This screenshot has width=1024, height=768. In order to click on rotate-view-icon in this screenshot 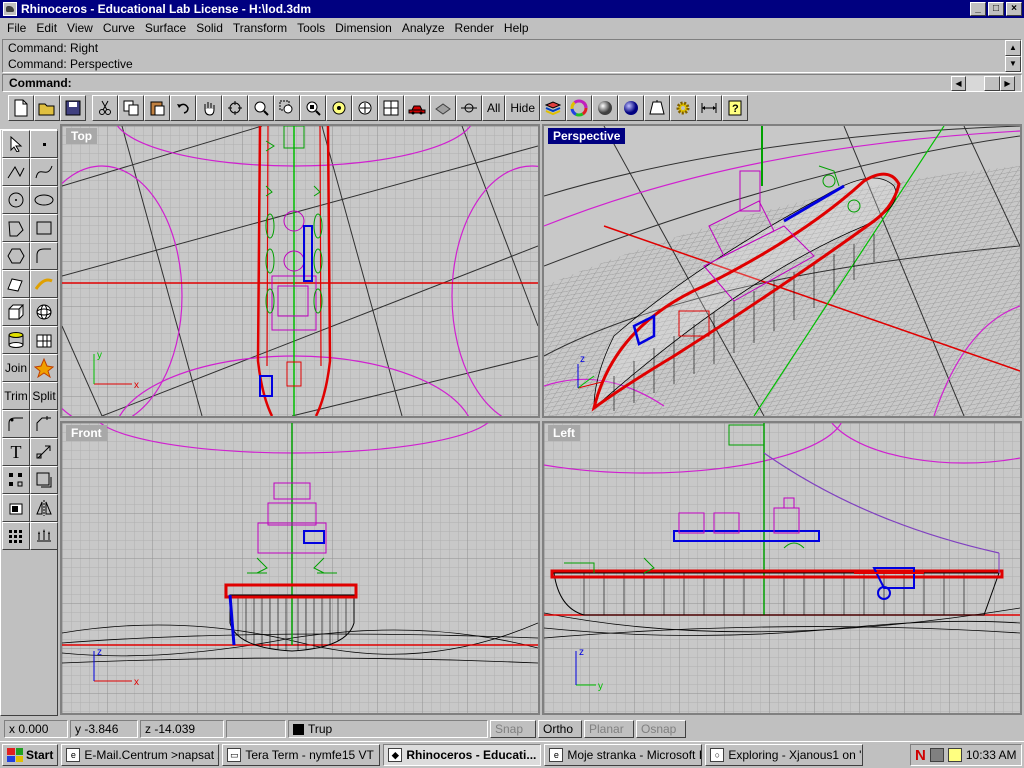, I will do `click(235, 108)`.